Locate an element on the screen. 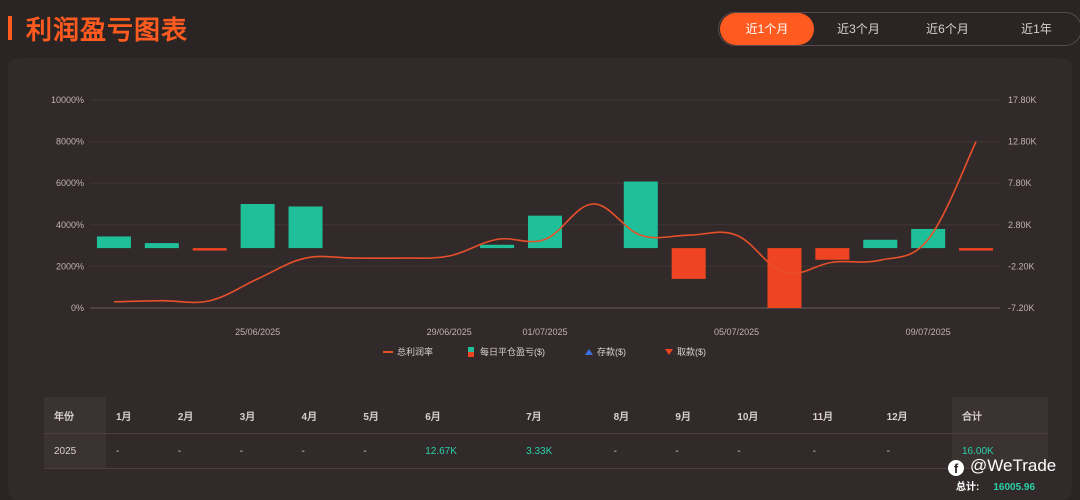 This screenshot has height=500, width=1080. table-header-cell: 11月 is located at coordinates (839, 415).